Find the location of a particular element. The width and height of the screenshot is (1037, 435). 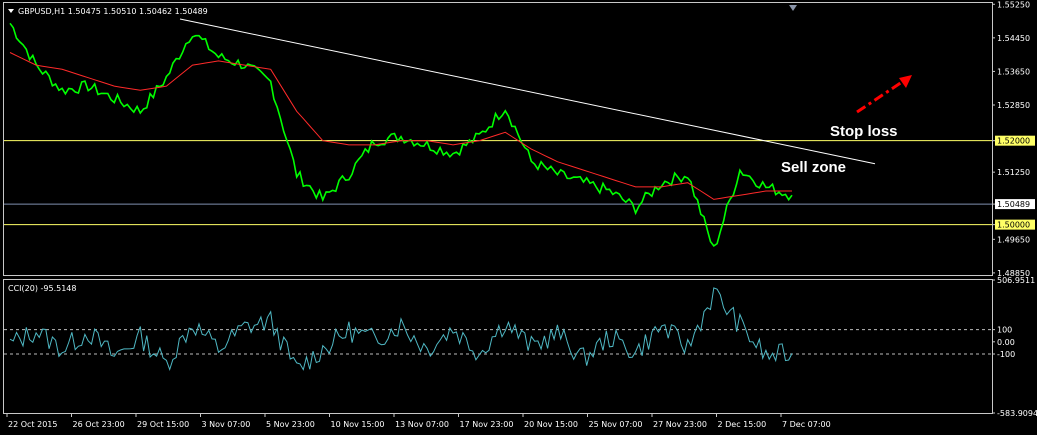

time-tick-label: 27 Nov 23:00 is located at coordinates (680, 424).